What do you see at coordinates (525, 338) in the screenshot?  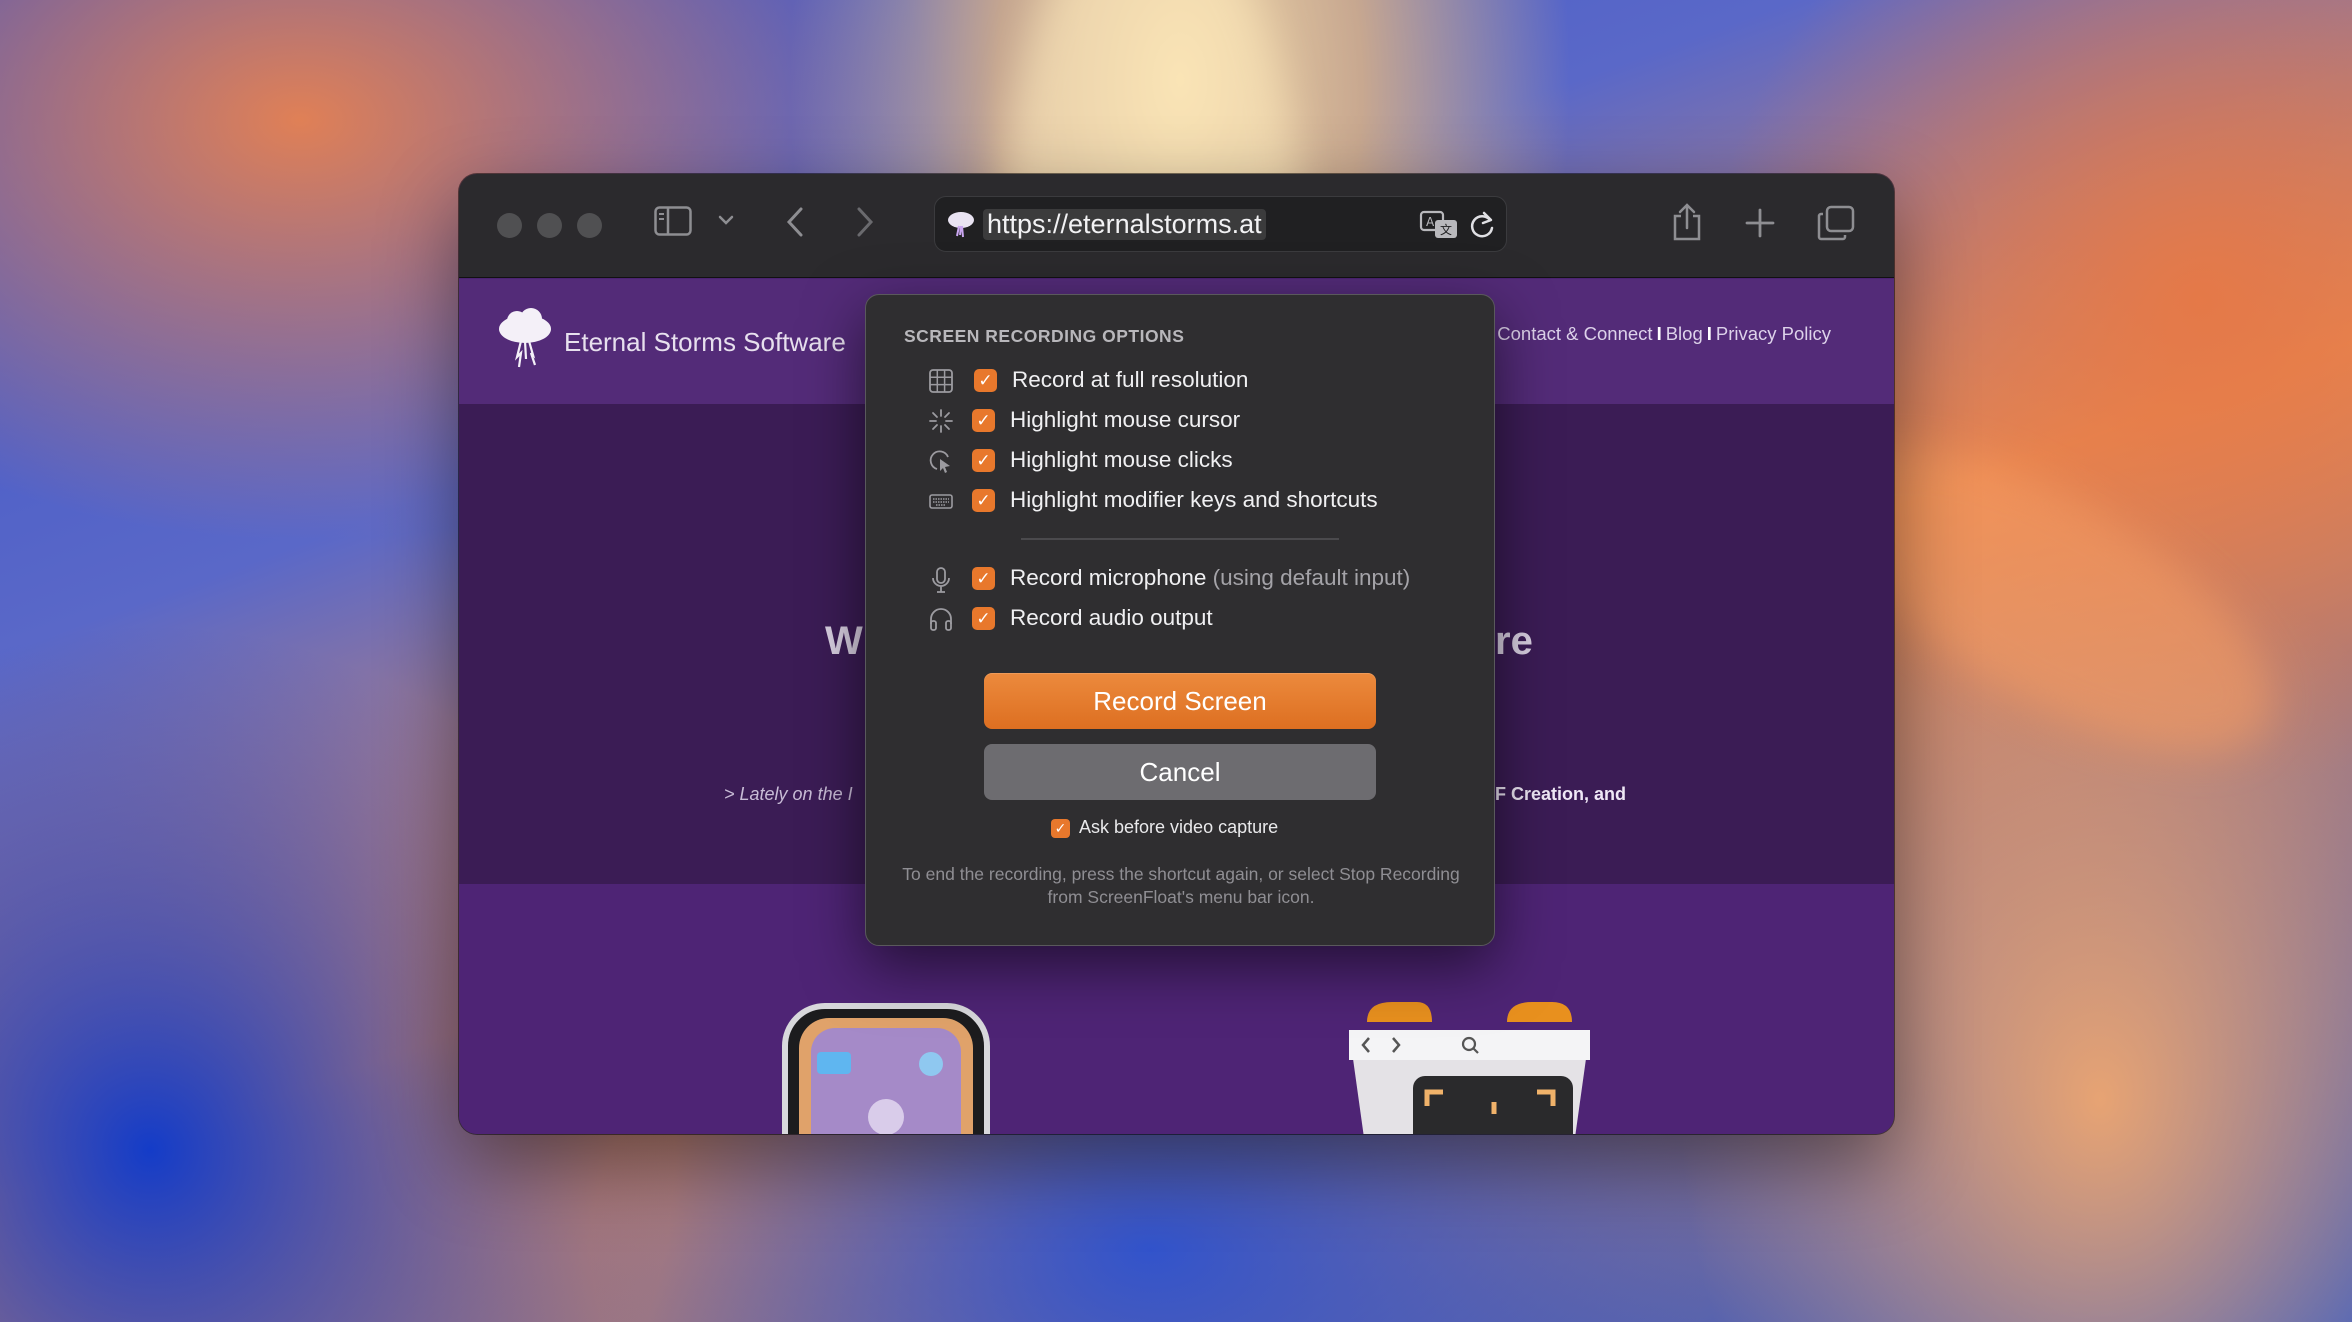 I see `storm-logo-icon` at bounding box center [525, 338].